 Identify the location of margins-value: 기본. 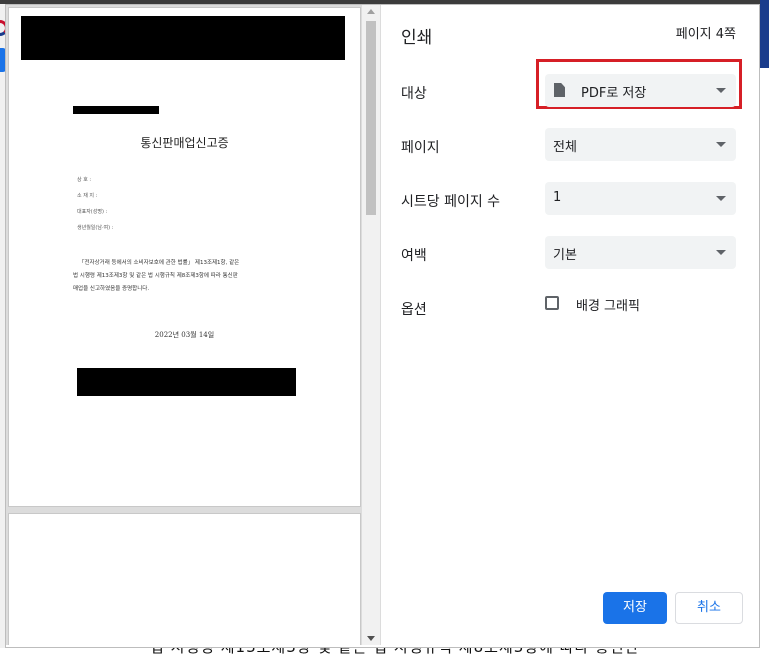
(565, 255).